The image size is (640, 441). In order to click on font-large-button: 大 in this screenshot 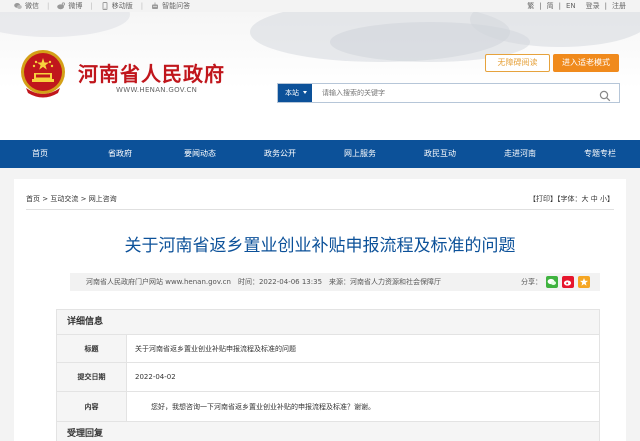, I will do `click(585, 199)`.